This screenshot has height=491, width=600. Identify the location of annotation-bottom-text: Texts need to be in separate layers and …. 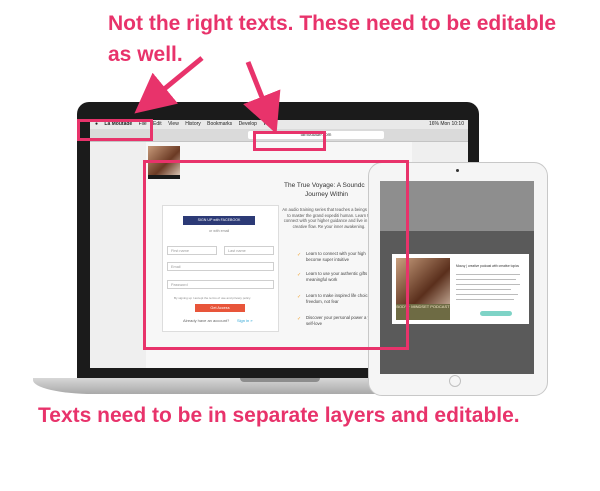
(279, 415).